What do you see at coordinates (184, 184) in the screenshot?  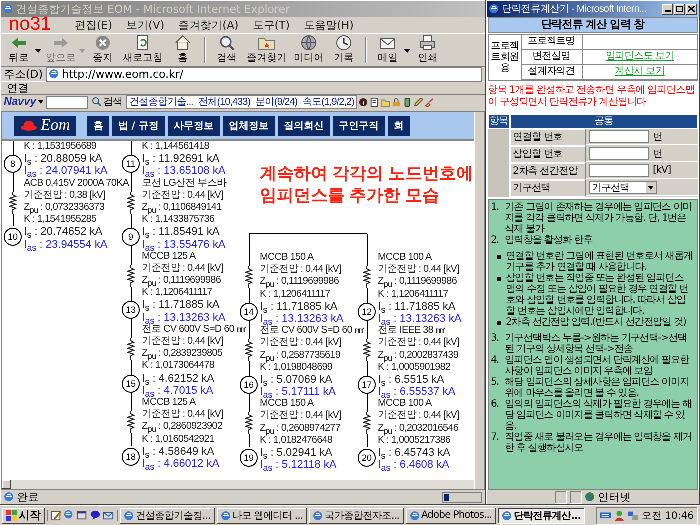 I see `parameter-text: 모선 LG산전 부스바` at bounding box center [184, 184].